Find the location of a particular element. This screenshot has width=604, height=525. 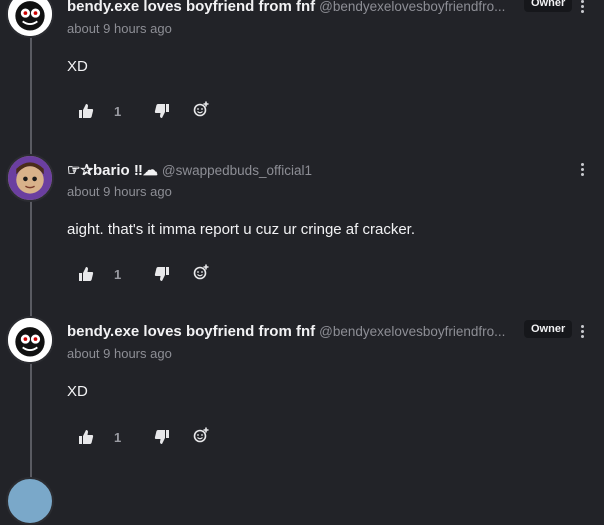

username-text: ☞✰bario ‼︎☁︎ is located at coordinates (112, 170).